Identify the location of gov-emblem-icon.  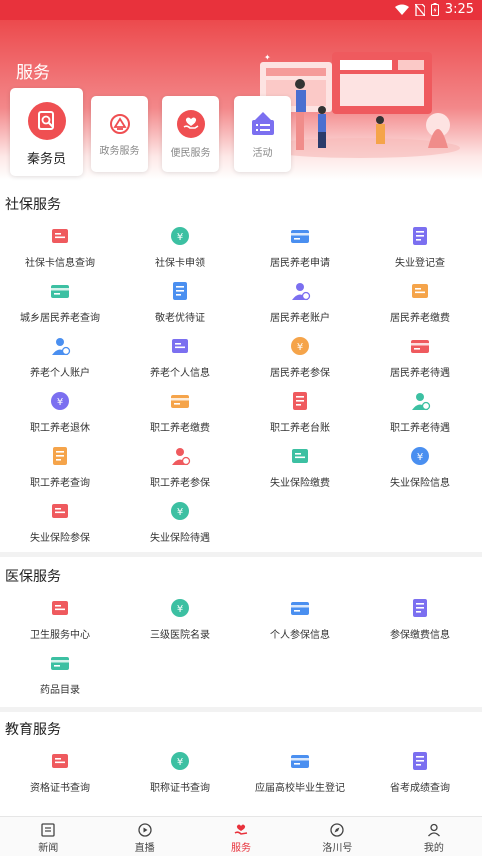
(119, 124).